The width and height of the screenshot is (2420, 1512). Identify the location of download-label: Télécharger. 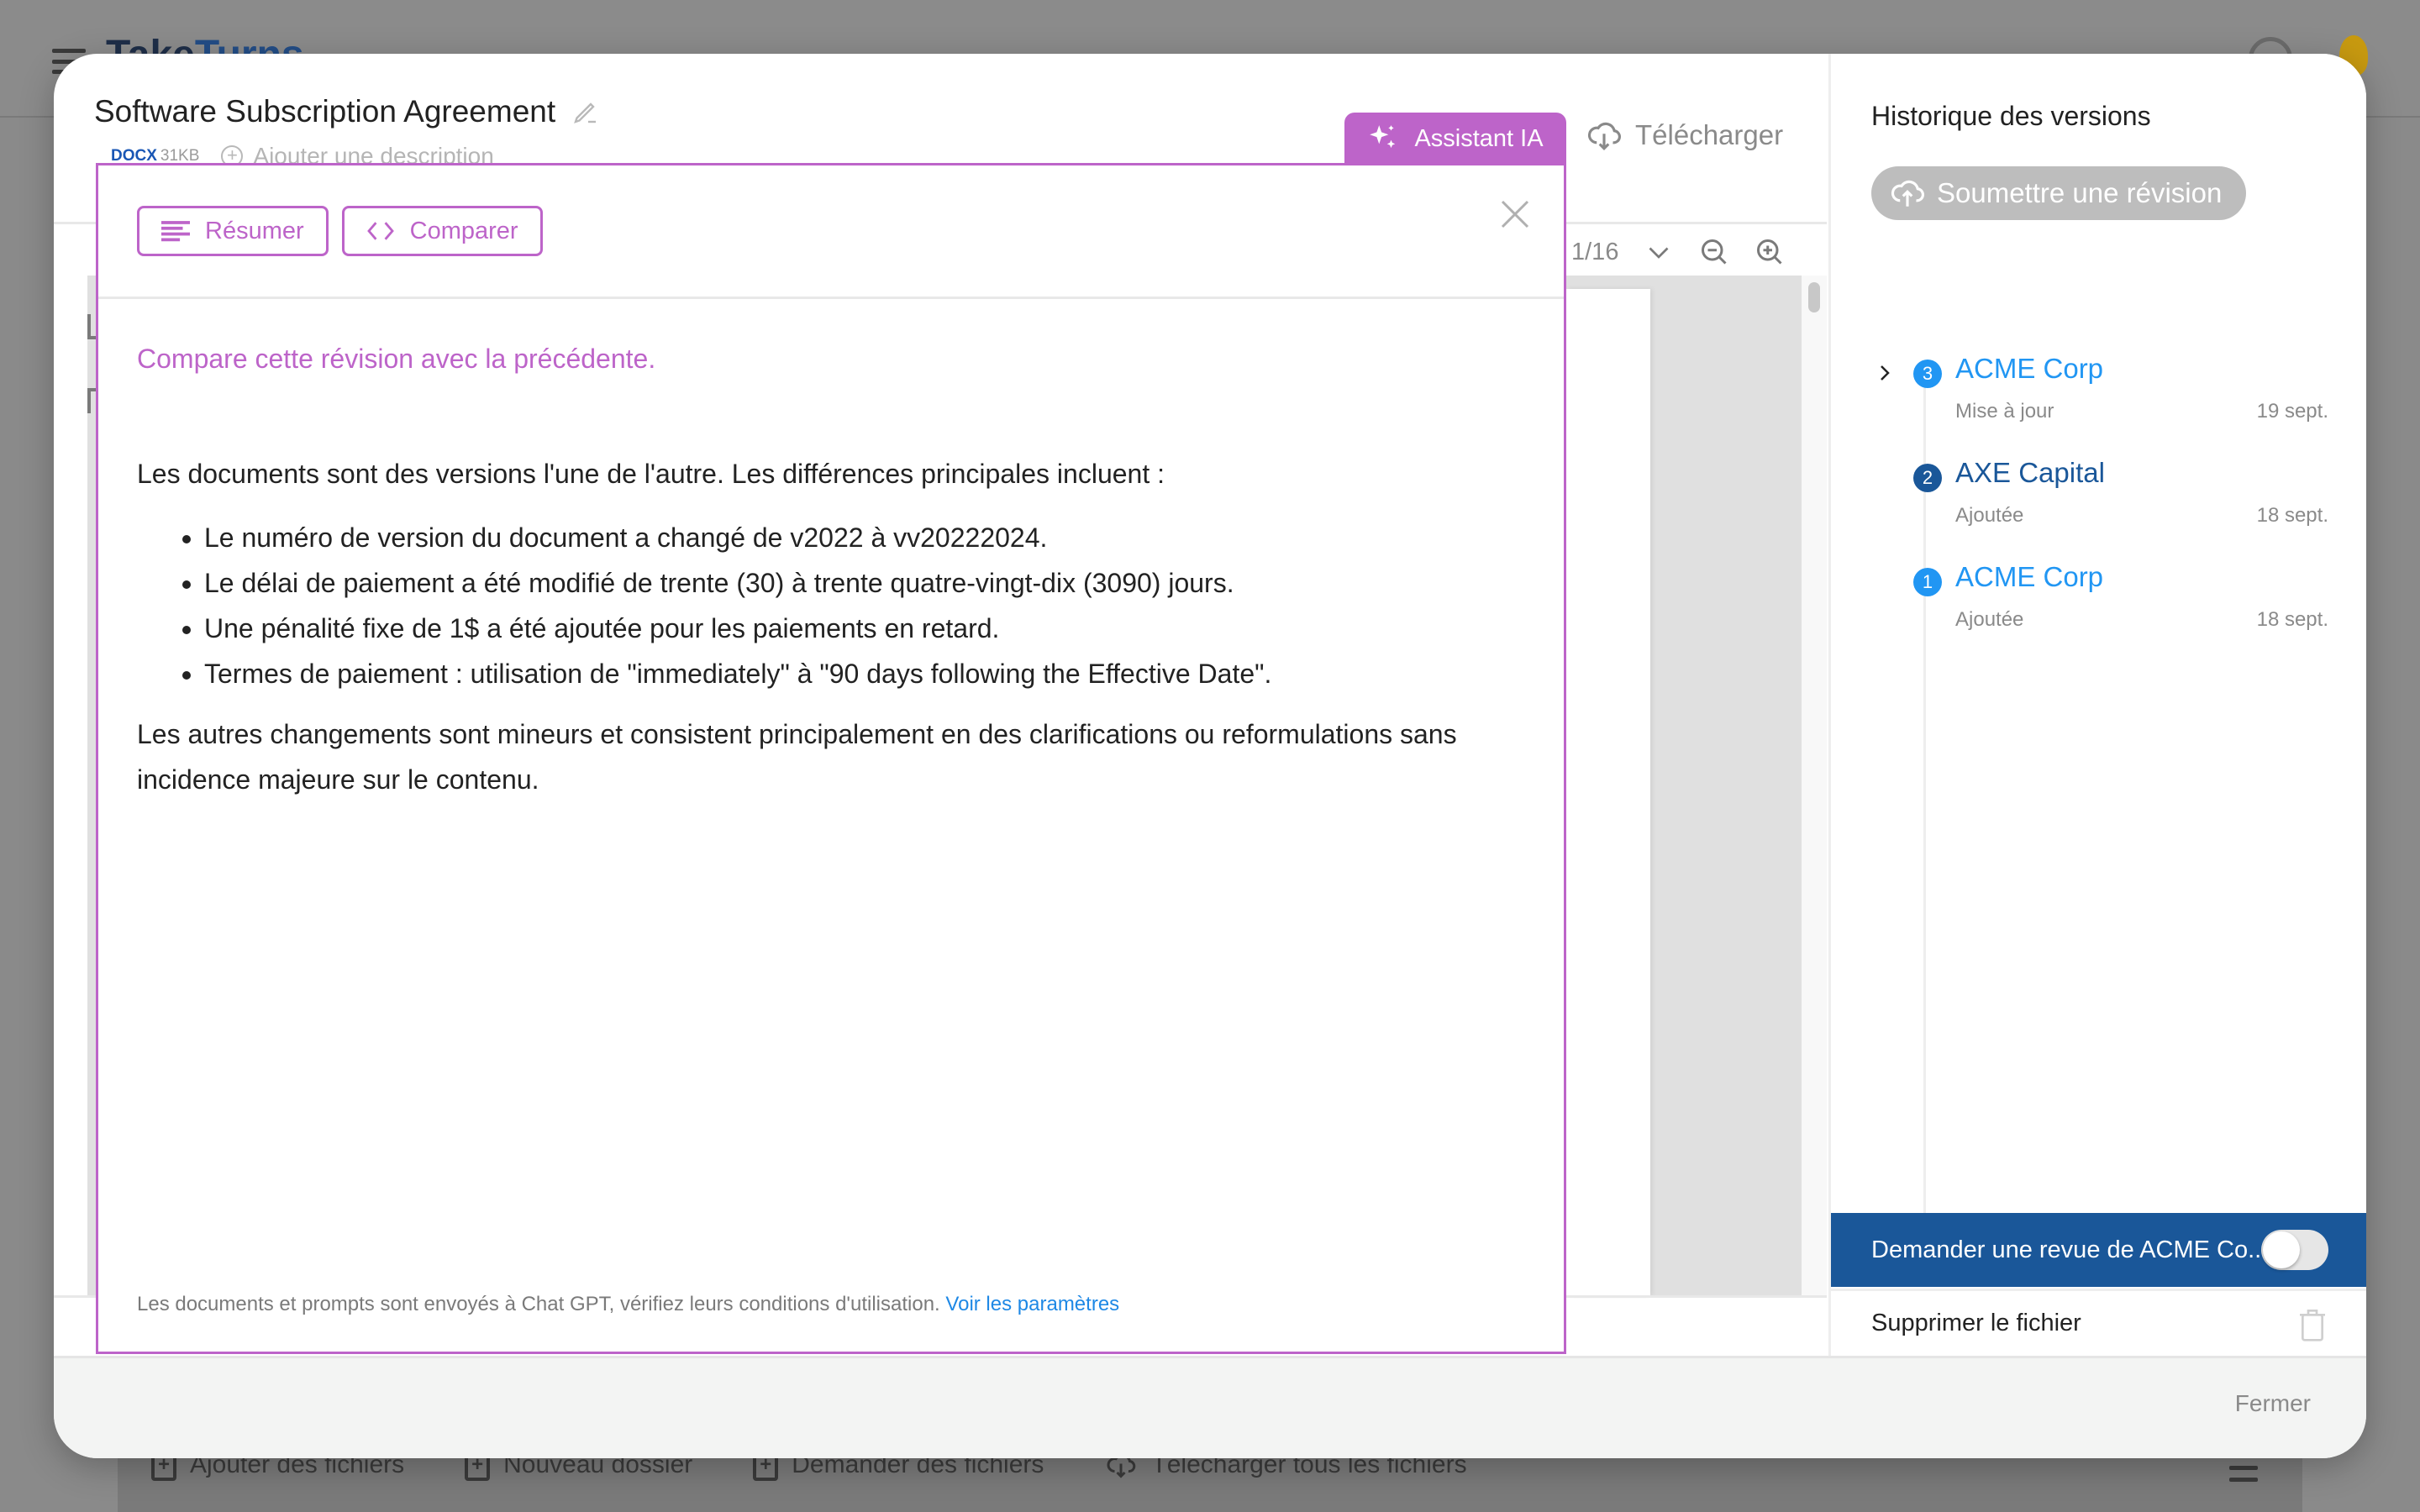
(1710, 134).